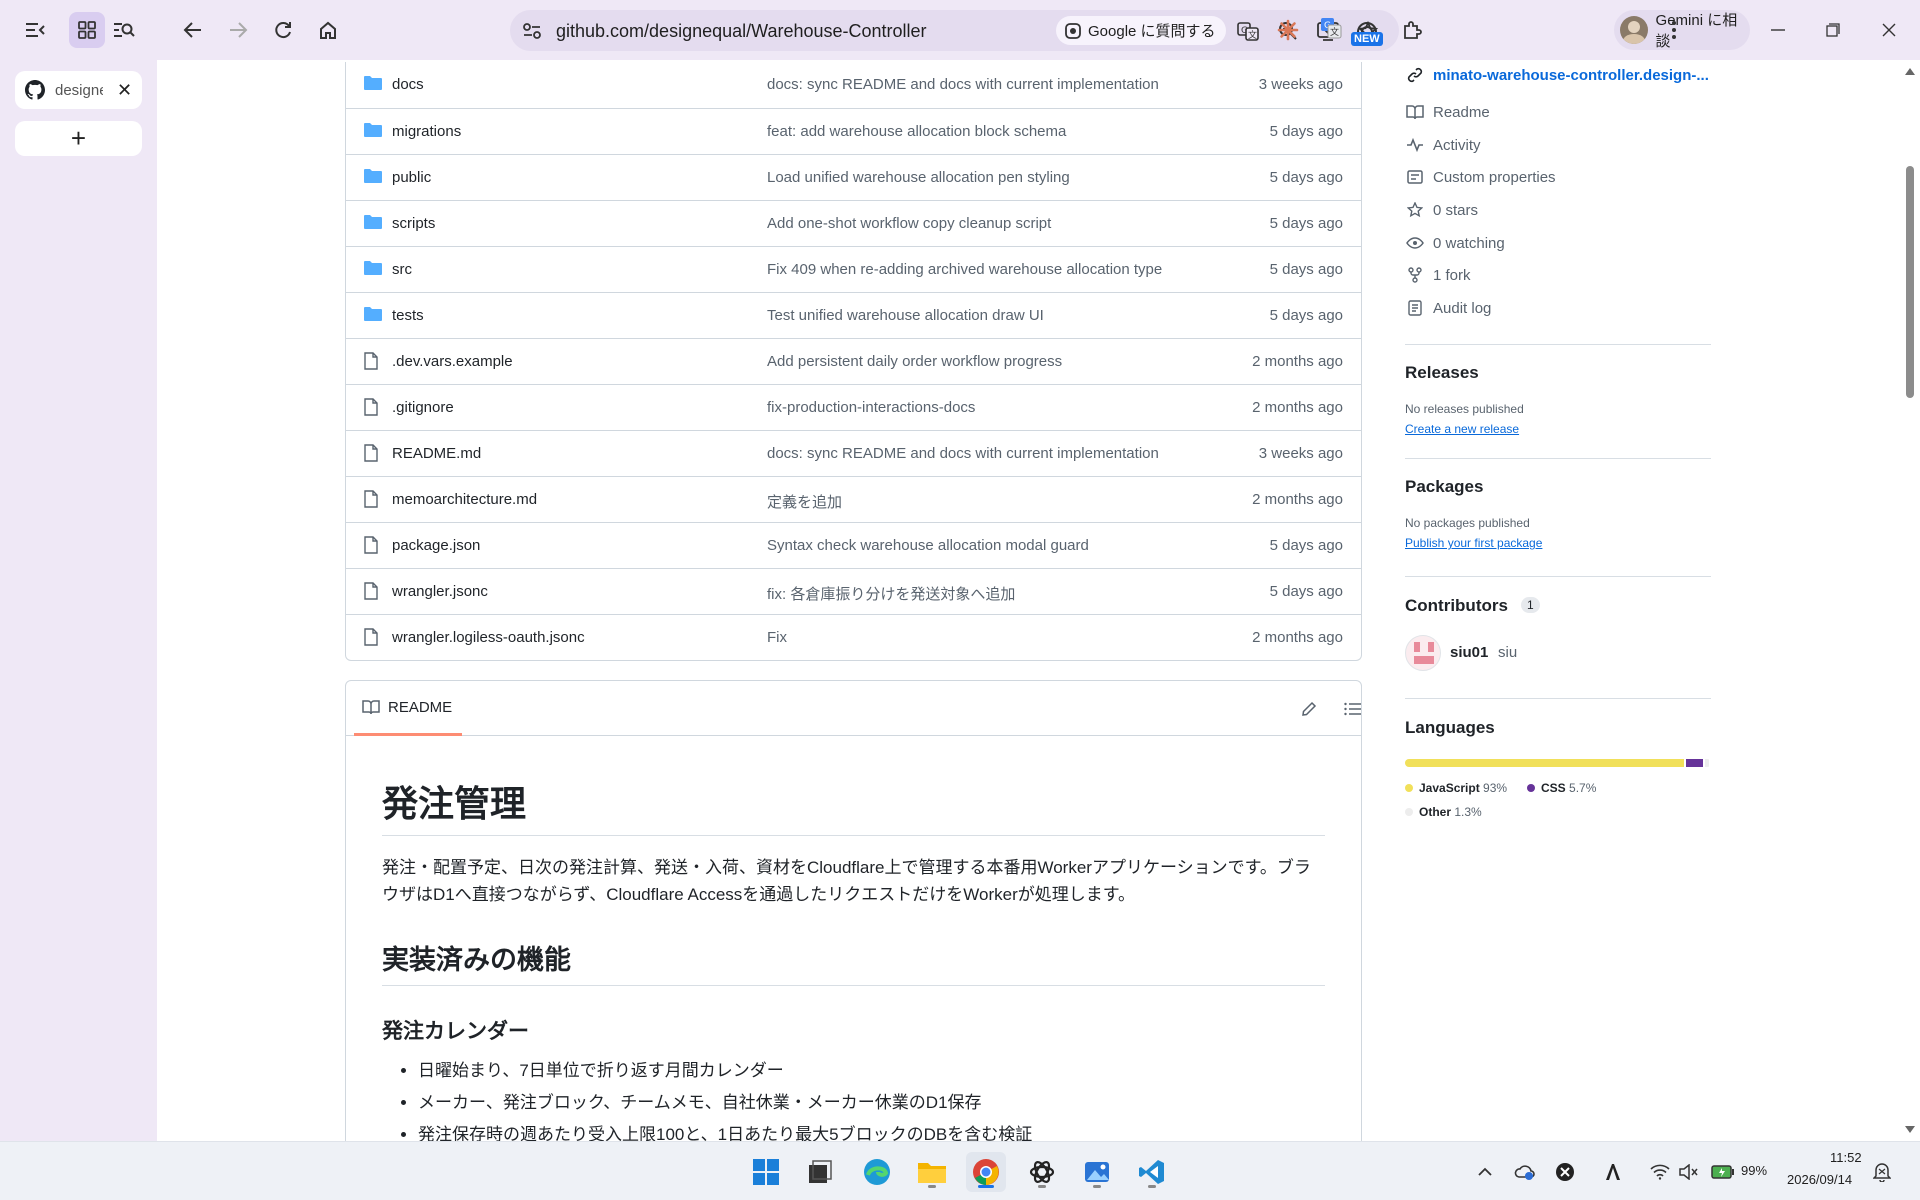 The width and height of the screenshot is (1920, 1200). What do you see at coordinates (1097, 1172) in the screenshot?
I see `paint-app-icon` at bounding box center [1097, 1172].